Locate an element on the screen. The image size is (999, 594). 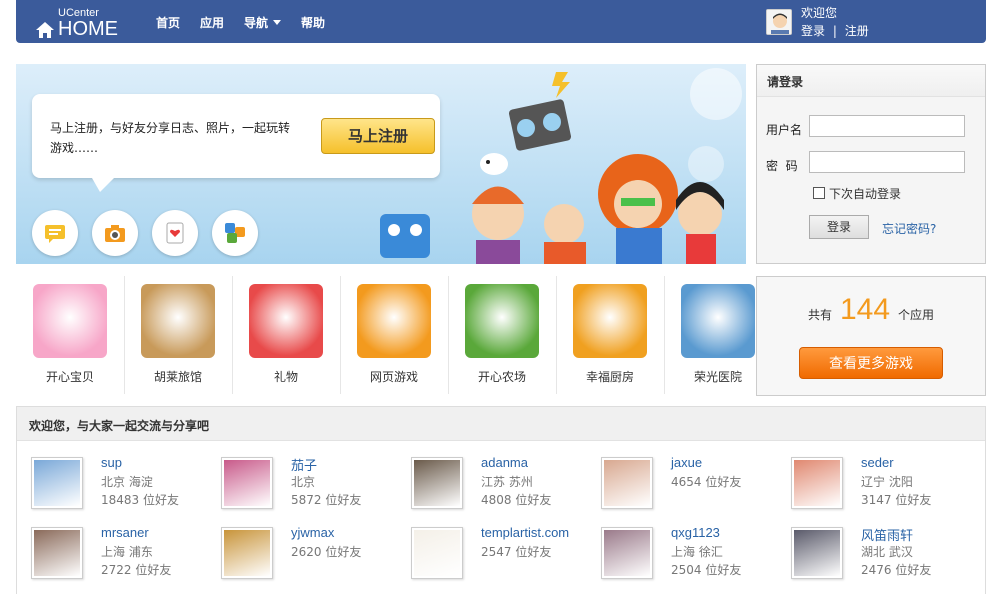
logo-main-text: HOME is located at coordinates (88, 29).